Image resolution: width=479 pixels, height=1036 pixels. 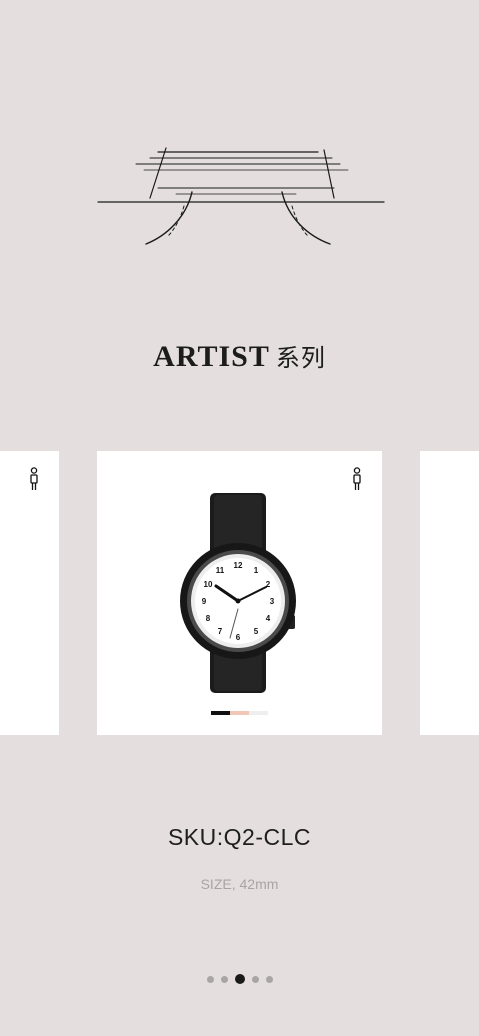 I want to click on svg-text: 6, so click(x=238, y=637).